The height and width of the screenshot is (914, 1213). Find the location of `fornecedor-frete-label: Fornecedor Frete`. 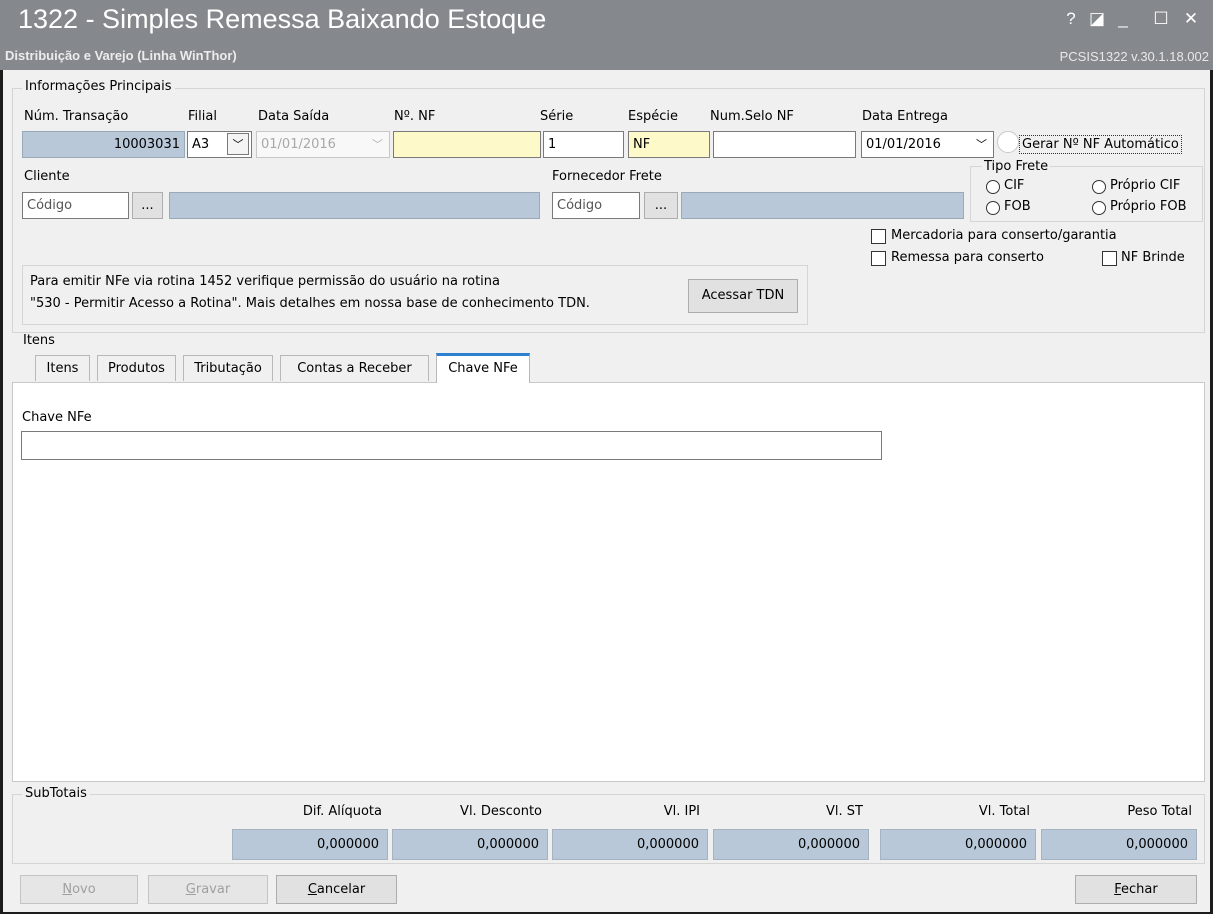

fornecedor-frete-label: Fornecedor Frete is located at coordinates (607, 176).